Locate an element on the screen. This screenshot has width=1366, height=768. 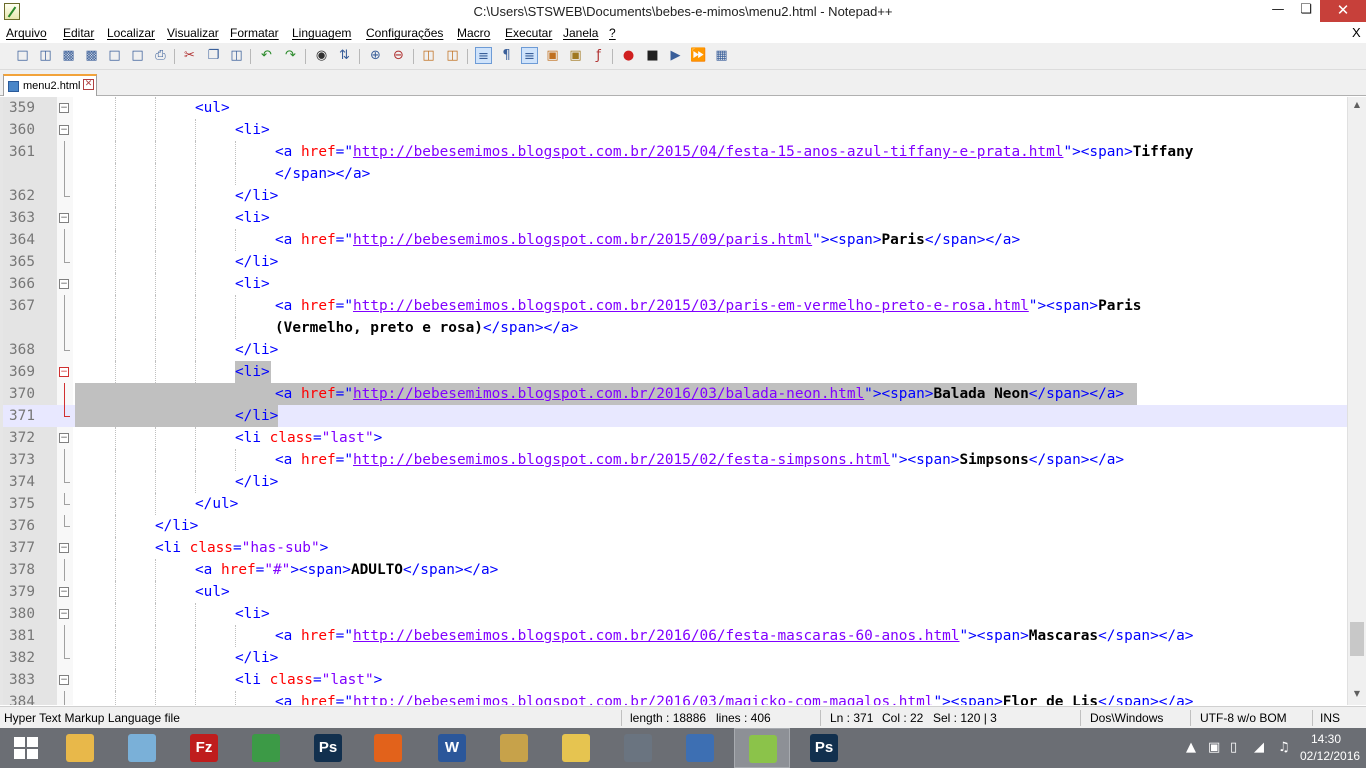
taskbar-firefox is located at coordinates (388, 748).